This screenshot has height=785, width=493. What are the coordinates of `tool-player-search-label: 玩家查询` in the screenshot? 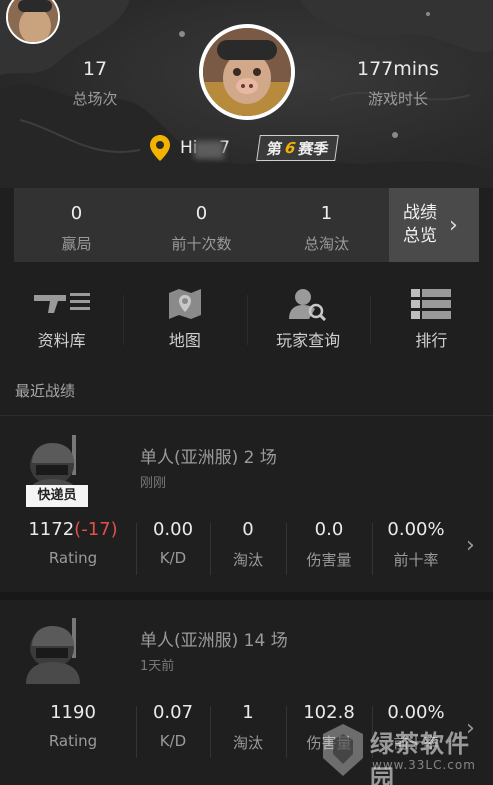 It's located at (308, 340).